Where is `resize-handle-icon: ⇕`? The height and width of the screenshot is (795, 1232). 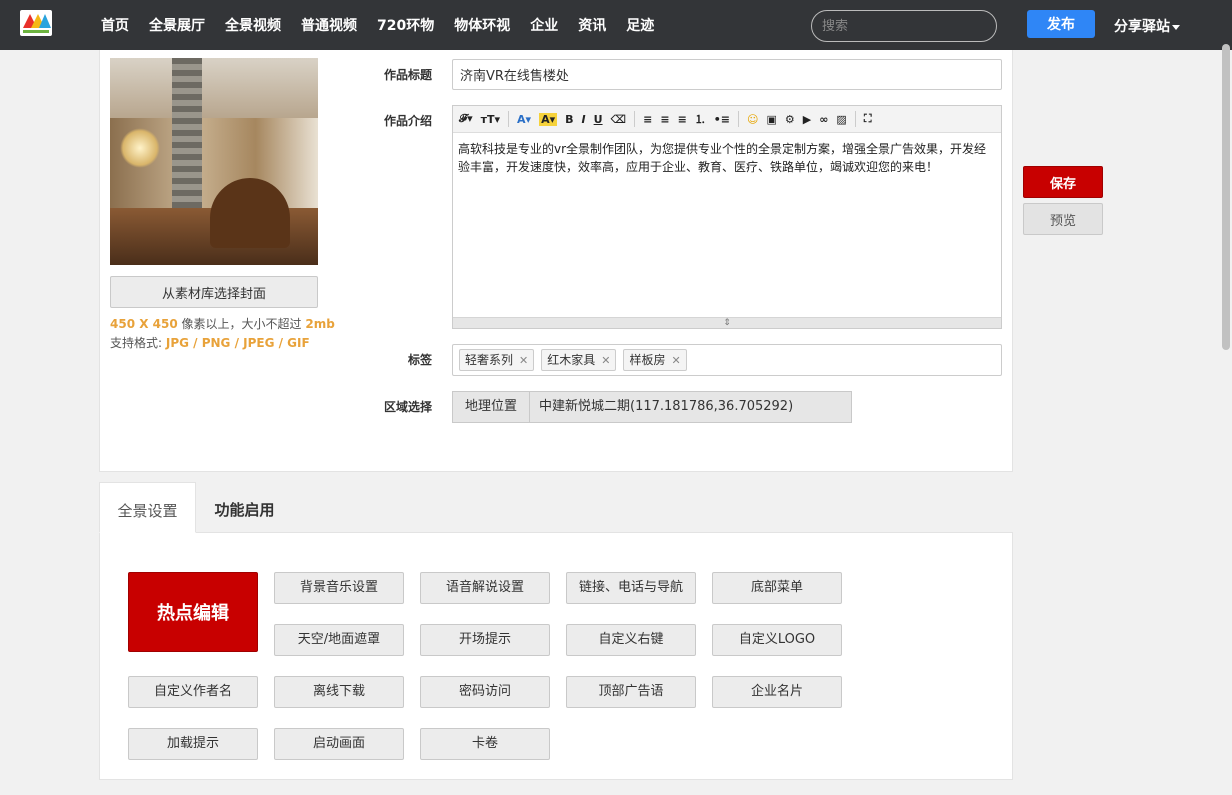 resize-handle-icon: ⇕ is located at coordinates (727, 322).